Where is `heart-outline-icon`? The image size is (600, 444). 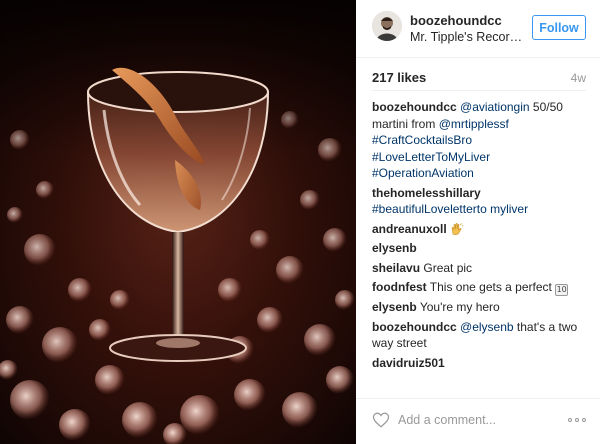
heart-outline-icon is located at coordinates (381, 420).